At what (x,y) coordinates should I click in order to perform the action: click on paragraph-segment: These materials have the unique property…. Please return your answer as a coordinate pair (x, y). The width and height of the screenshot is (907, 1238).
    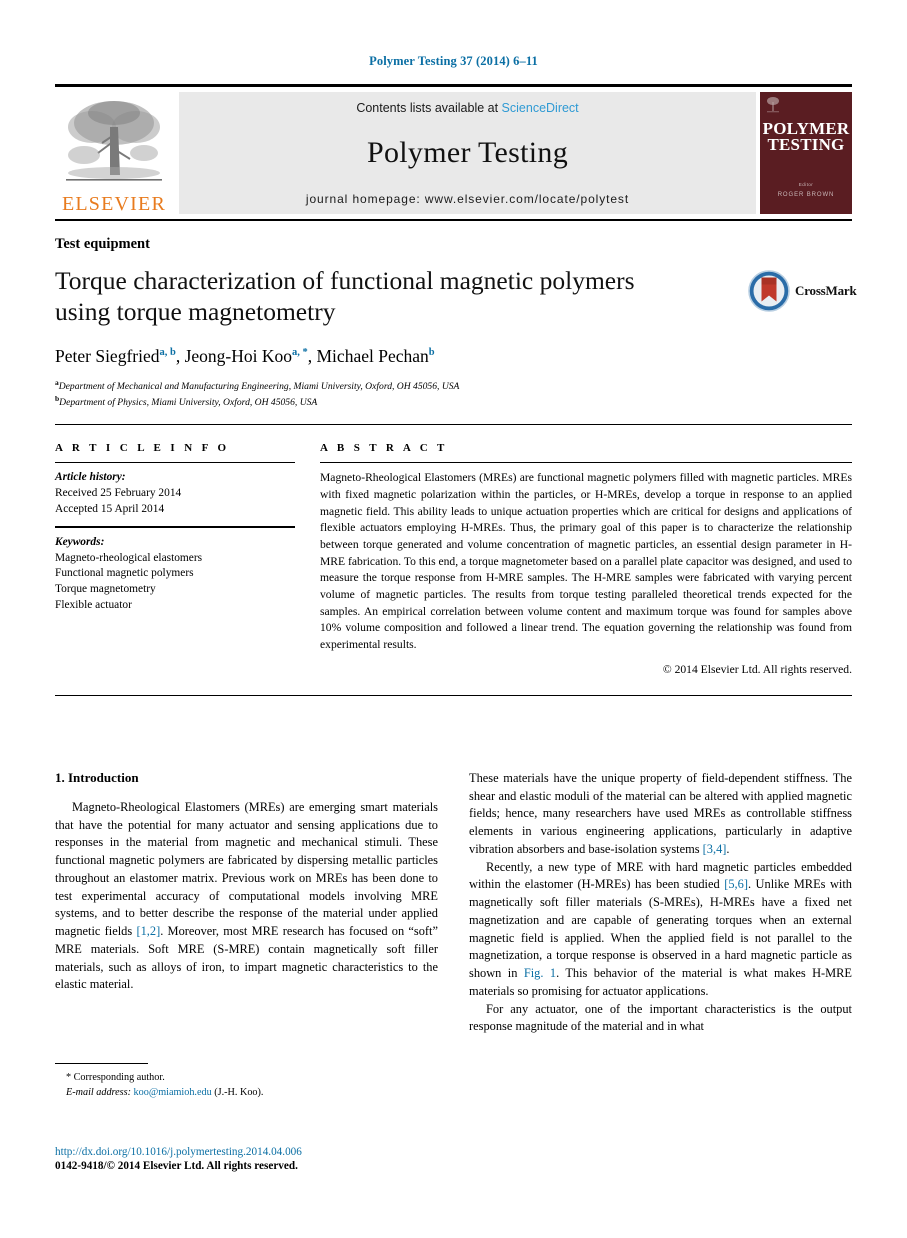
    Looking at the image, I should click on (660, 813).